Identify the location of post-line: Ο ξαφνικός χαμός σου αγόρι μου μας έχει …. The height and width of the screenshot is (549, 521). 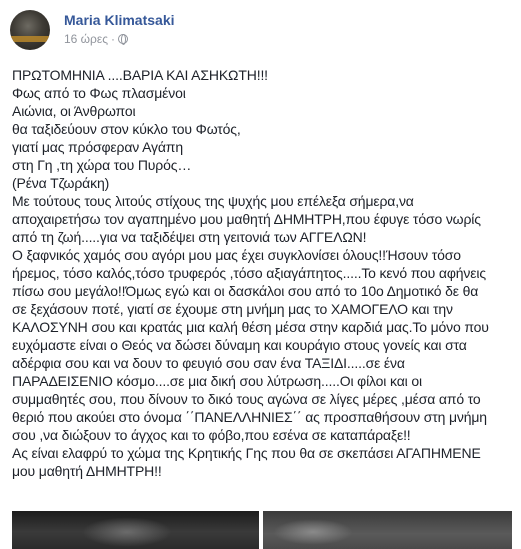
(236, 255).